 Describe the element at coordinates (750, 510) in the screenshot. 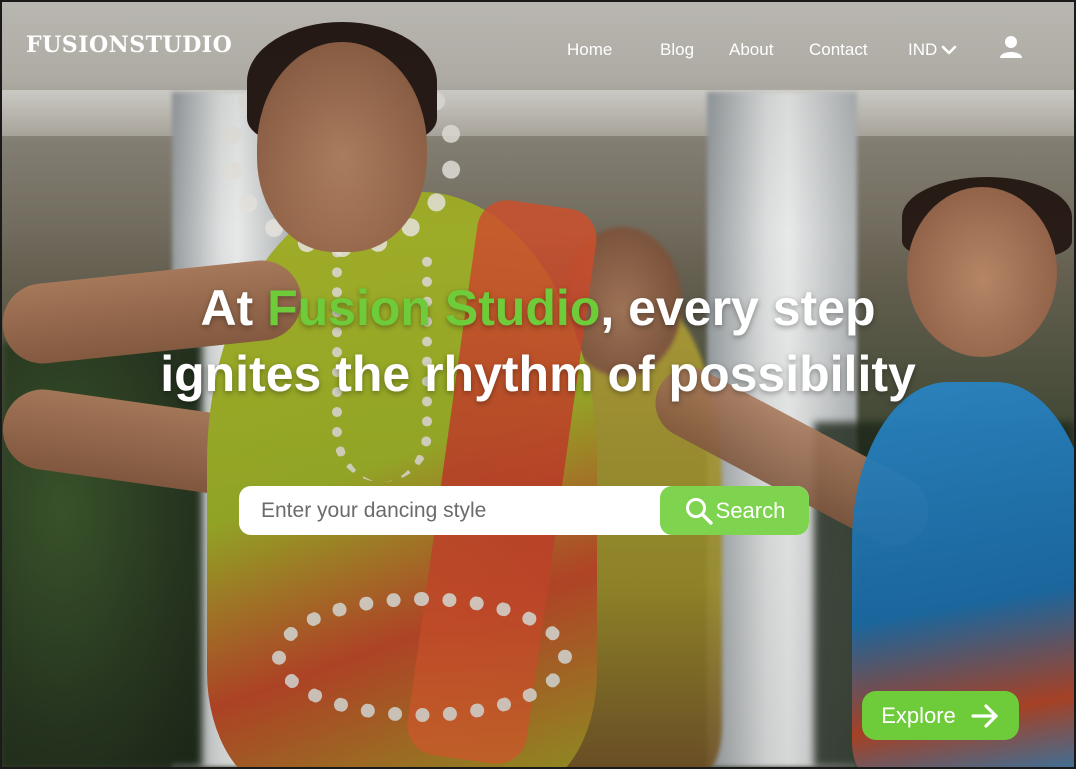

I see `search-button-label: Search` at that location.